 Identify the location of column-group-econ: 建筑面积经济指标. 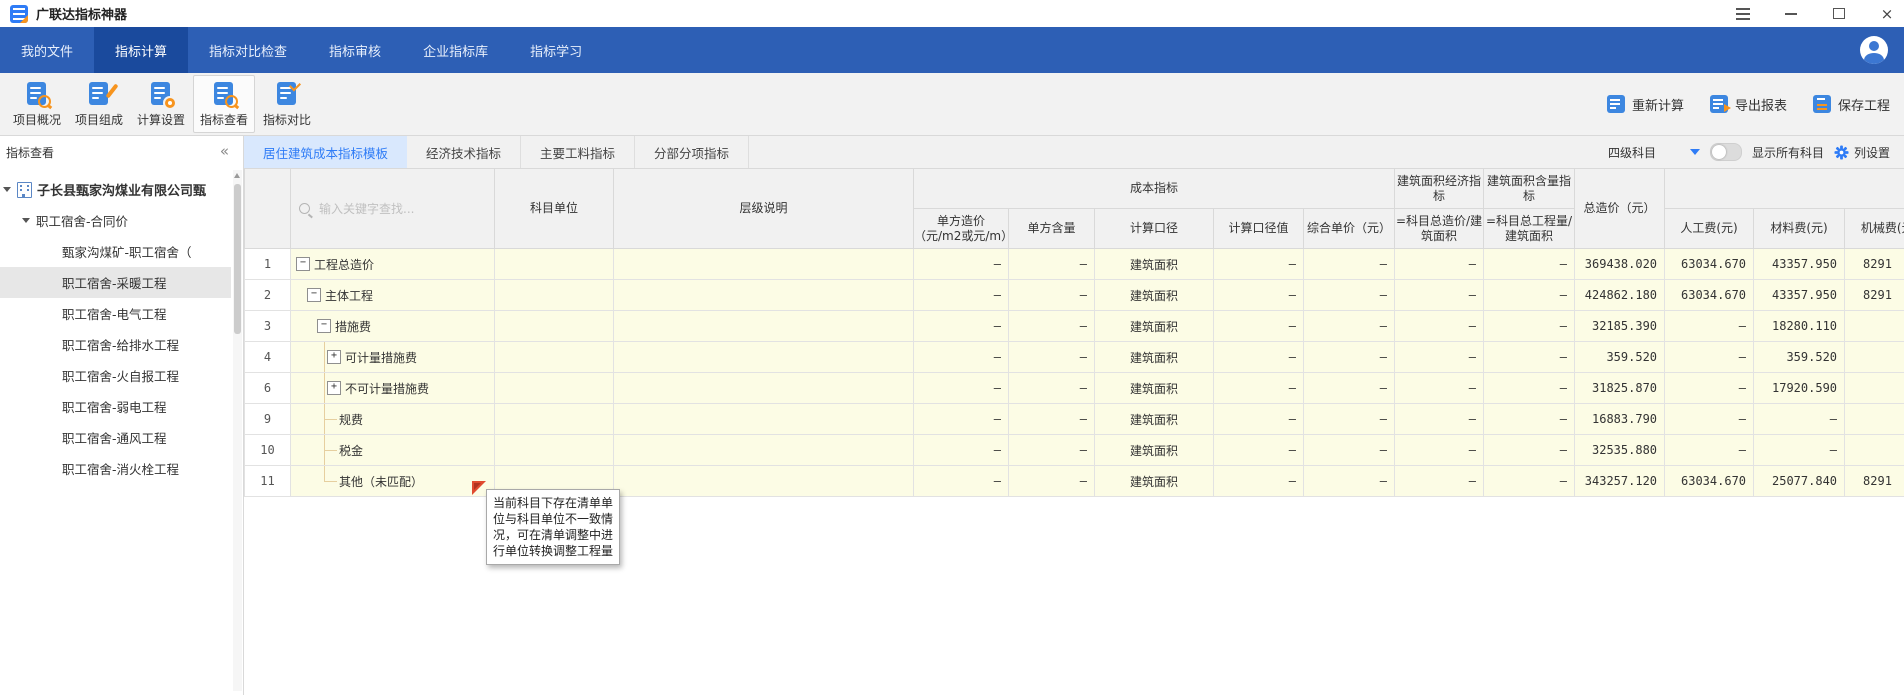
(1439, 188).